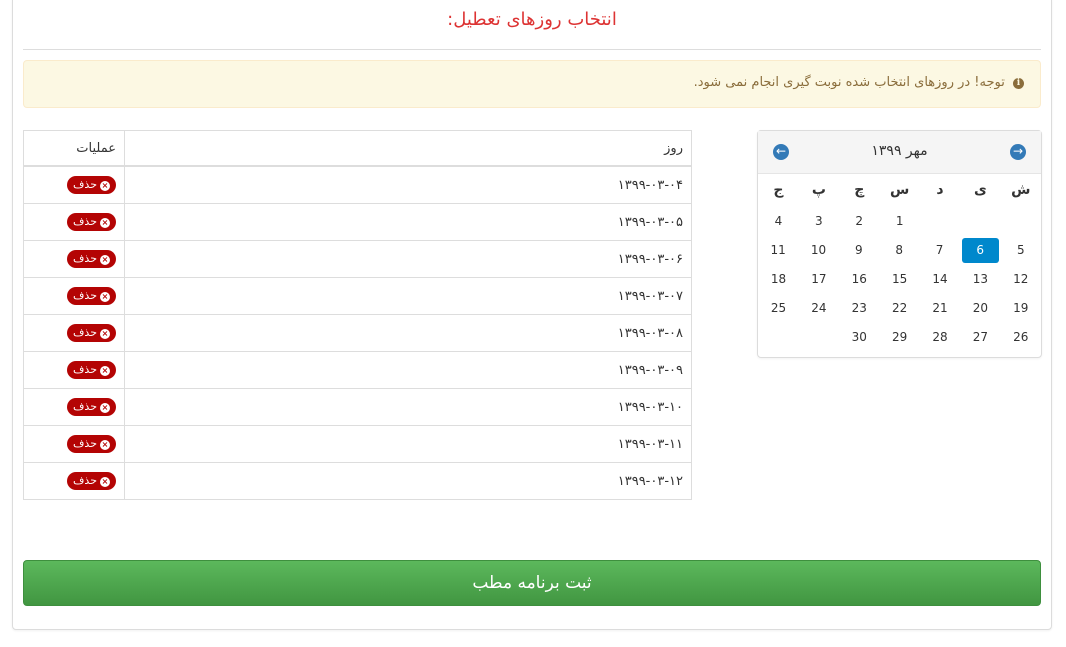  What do you see at coordinates (980, 279) in the screenshot?
I see `calendar-day: 13` at bounding box center [980, 279].